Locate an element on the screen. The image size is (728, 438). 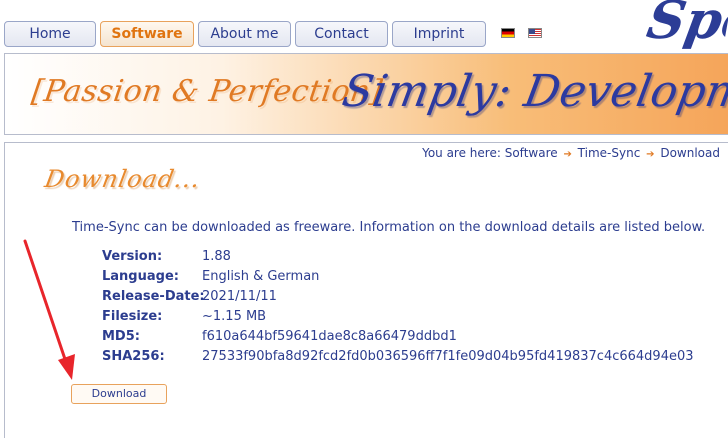
detail-value: English & German is located at coordinates (261, 276).